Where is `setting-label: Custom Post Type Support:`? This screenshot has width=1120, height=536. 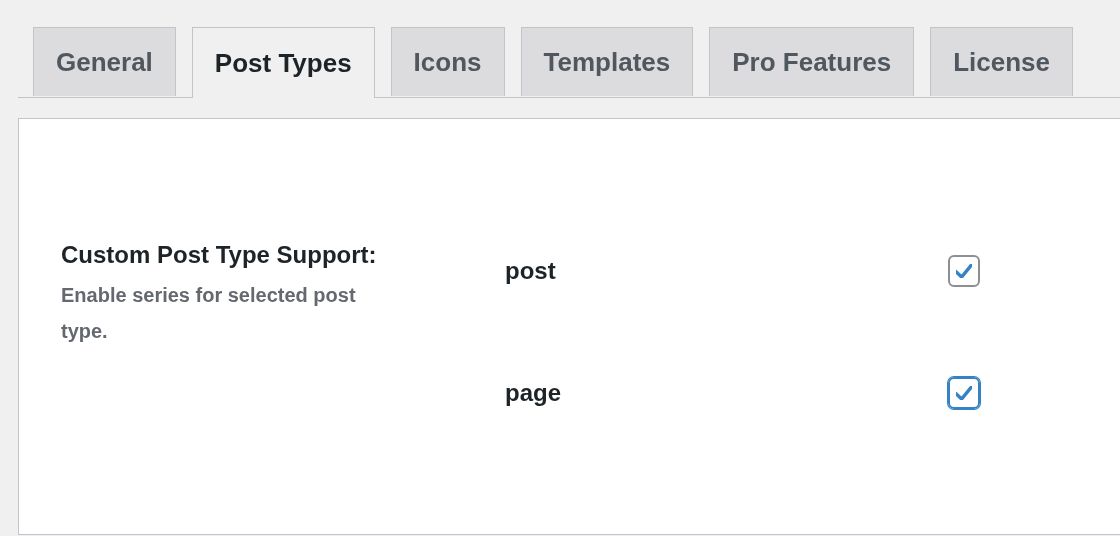 setting-label: Custom Post Type Support: is located at coordinates (219, 255).